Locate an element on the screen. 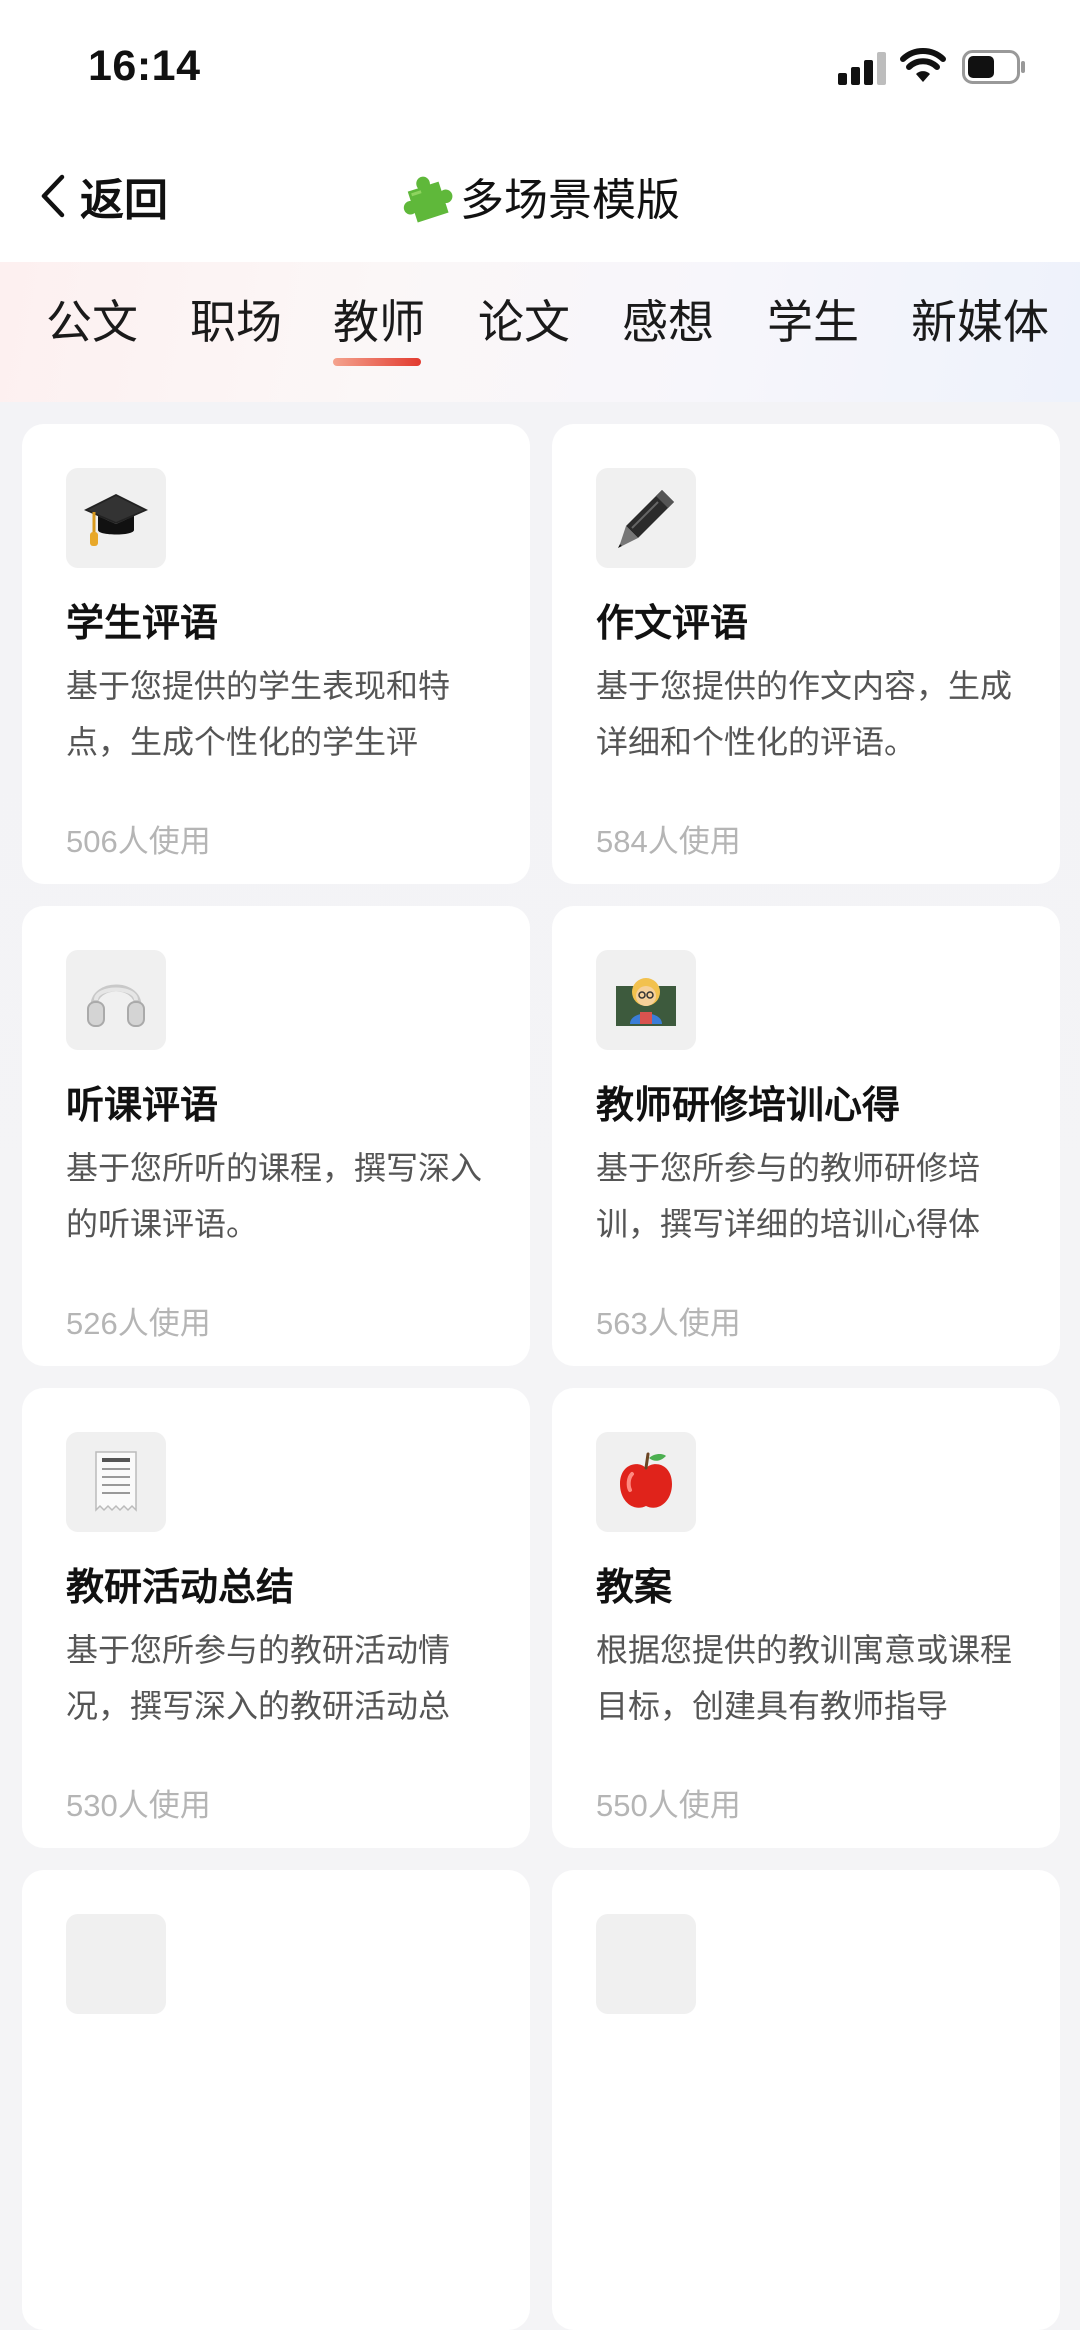 The width and height of the screenshot is (1080, 2330). card-title: 教案 is located at coordinates (634, 1588).